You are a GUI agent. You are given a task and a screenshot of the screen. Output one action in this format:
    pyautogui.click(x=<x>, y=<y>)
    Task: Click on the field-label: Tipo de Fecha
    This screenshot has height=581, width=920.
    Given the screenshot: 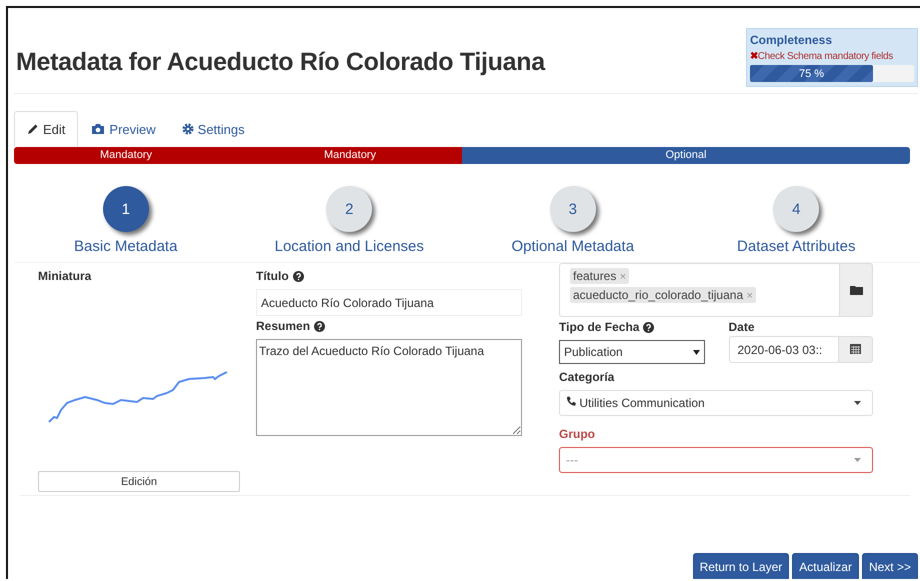 What is the action you would take?
    pyautogui.click(x=631, y=327)
    